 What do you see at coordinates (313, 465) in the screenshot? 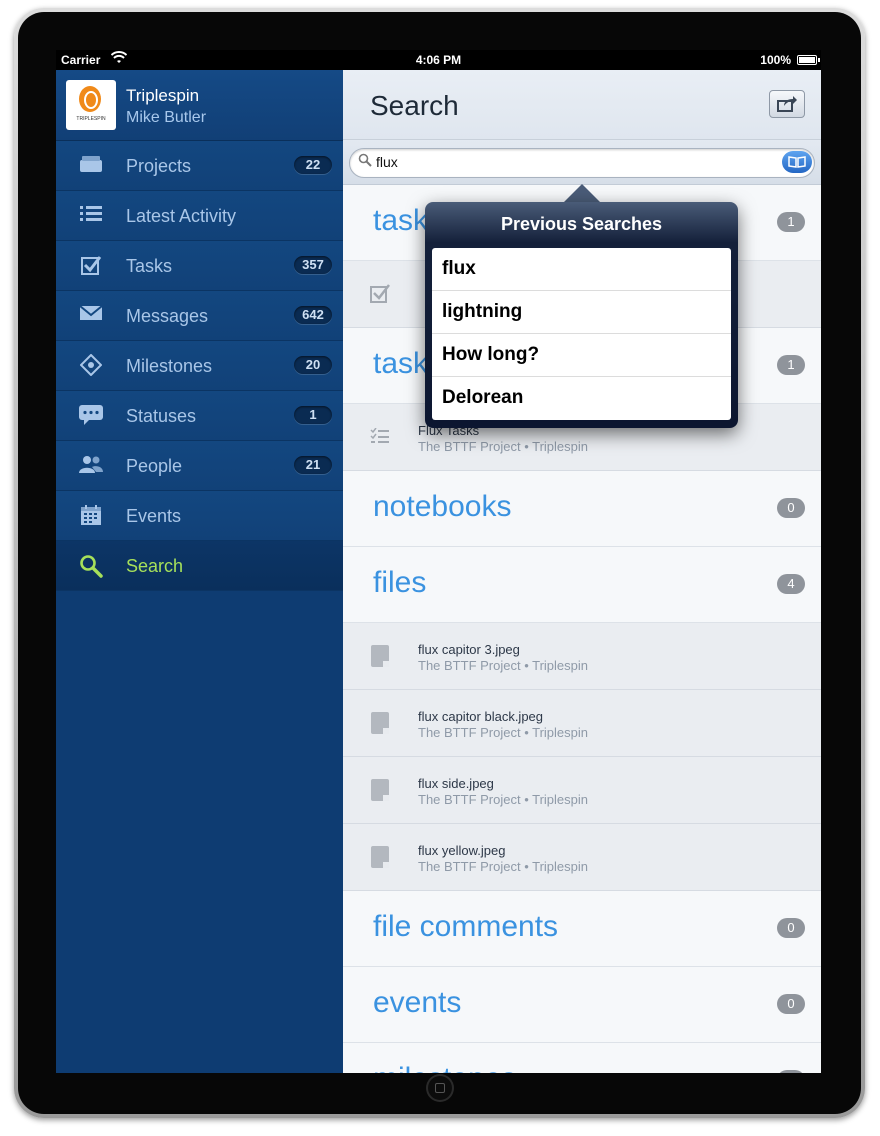
I see `count-badge: 21` at bounding box center [313, 465].